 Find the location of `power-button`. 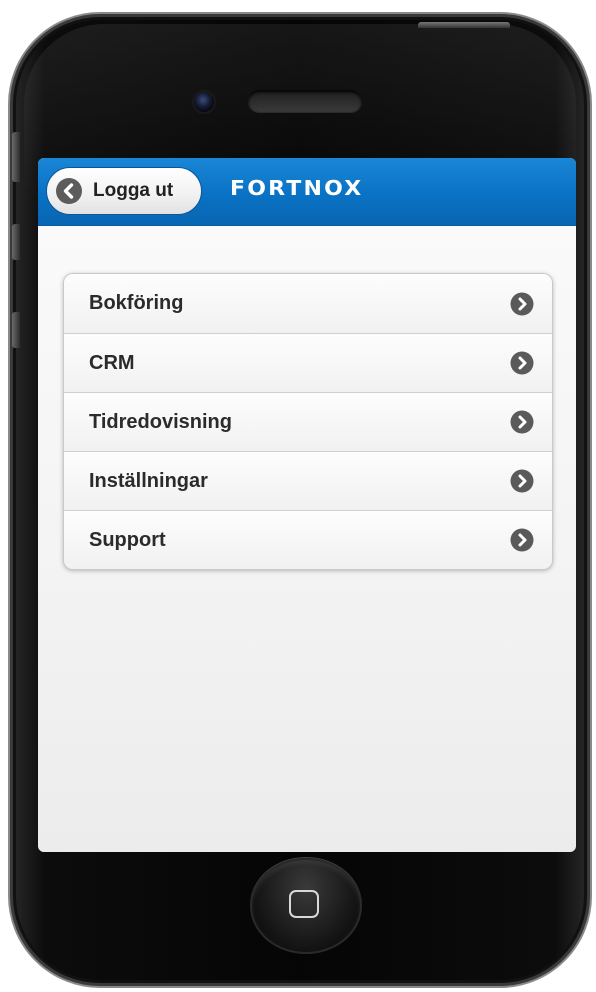

power-button is located at coordinates (464, 25).